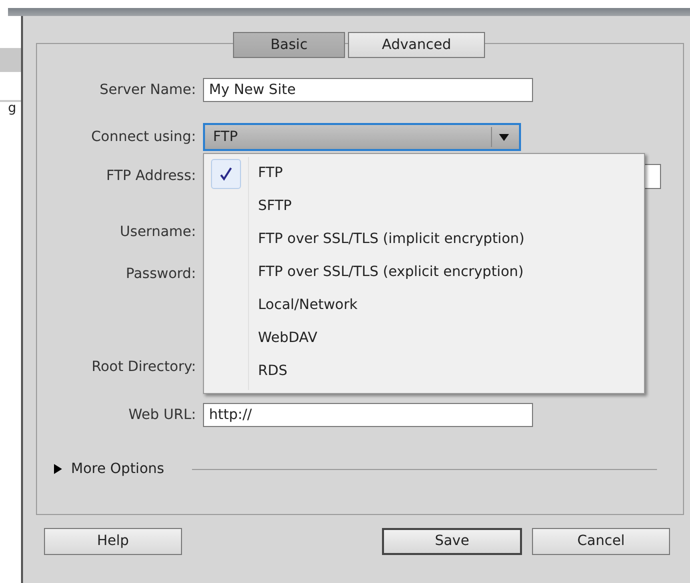 The width and height of the screenshot is (690, 583). What do you see at coordinates (424, 305) in the screenshot?
I see `dropdown-option: Local/Network` at bounding box center [424, 305].